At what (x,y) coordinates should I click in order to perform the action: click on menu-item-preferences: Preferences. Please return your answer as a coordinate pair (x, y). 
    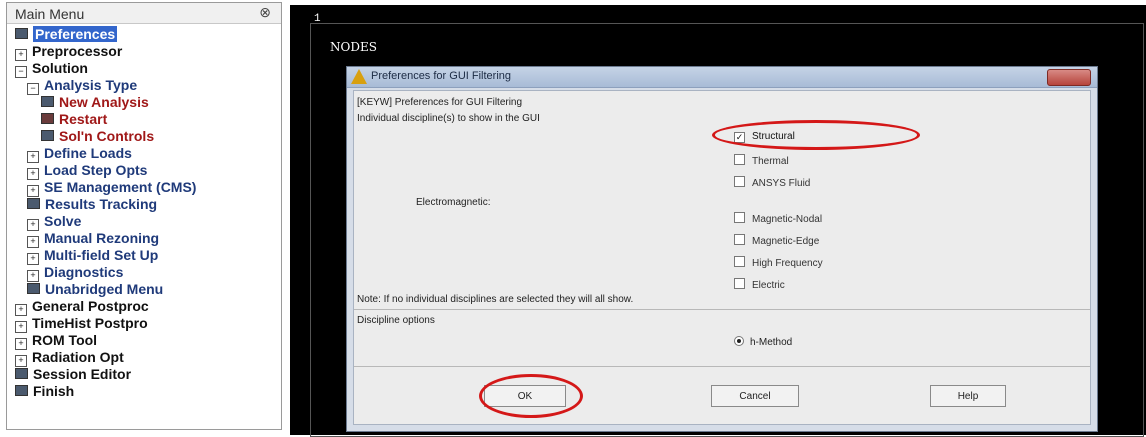
    Looking at the image, I should click on (66, 34).